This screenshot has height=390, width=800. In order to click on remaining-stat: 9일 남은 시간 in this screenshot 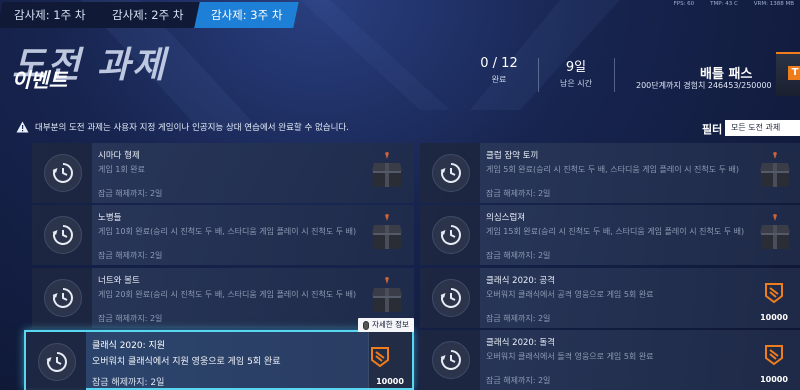, I will do `click(576, 72)`.